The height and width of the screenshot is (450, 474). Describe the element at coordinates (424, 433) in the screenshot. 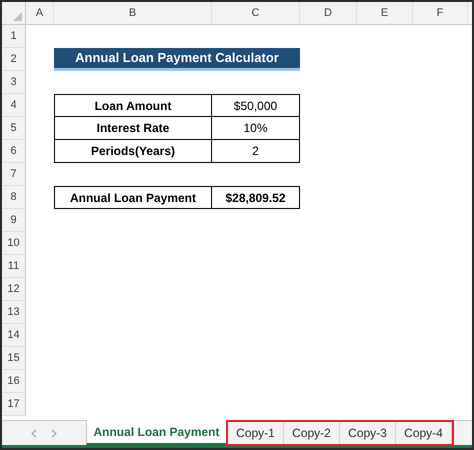

I see `sheet-tab: Copy-4` at that location.